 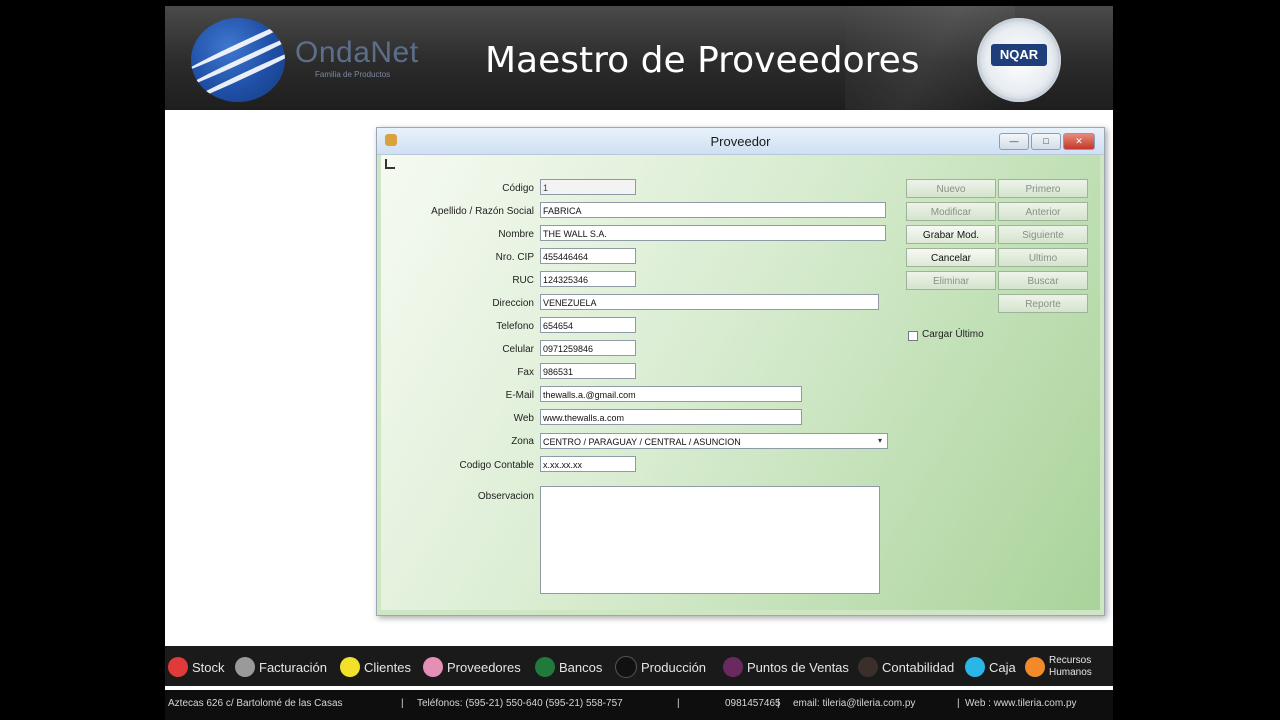 I want to click on window-titlebar: Proveedor — □ ✕, so click(x=740, y=141).